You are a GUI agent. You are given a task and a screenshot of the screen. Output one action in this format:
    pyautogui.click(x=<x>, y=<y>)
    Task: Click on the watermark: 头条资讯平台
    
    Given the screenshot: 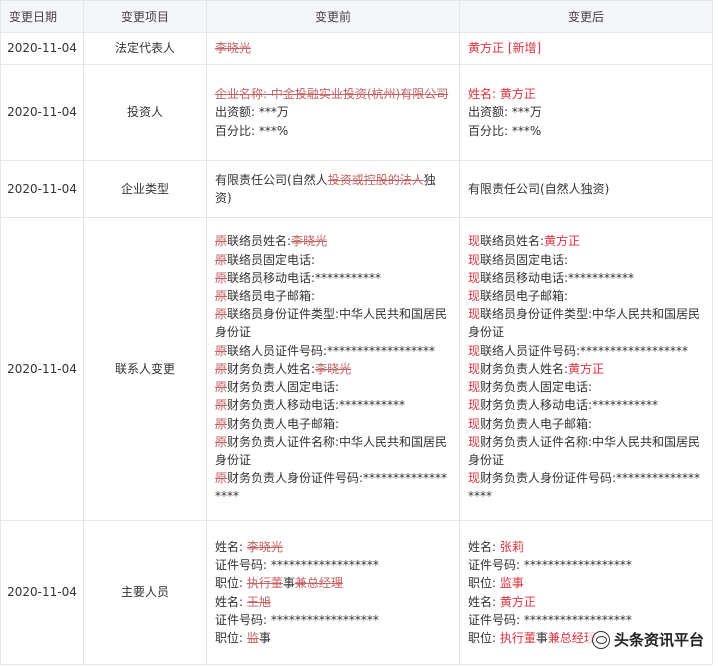 What is the action you would take?
    pyautogui.click(x=647, y=639)
    